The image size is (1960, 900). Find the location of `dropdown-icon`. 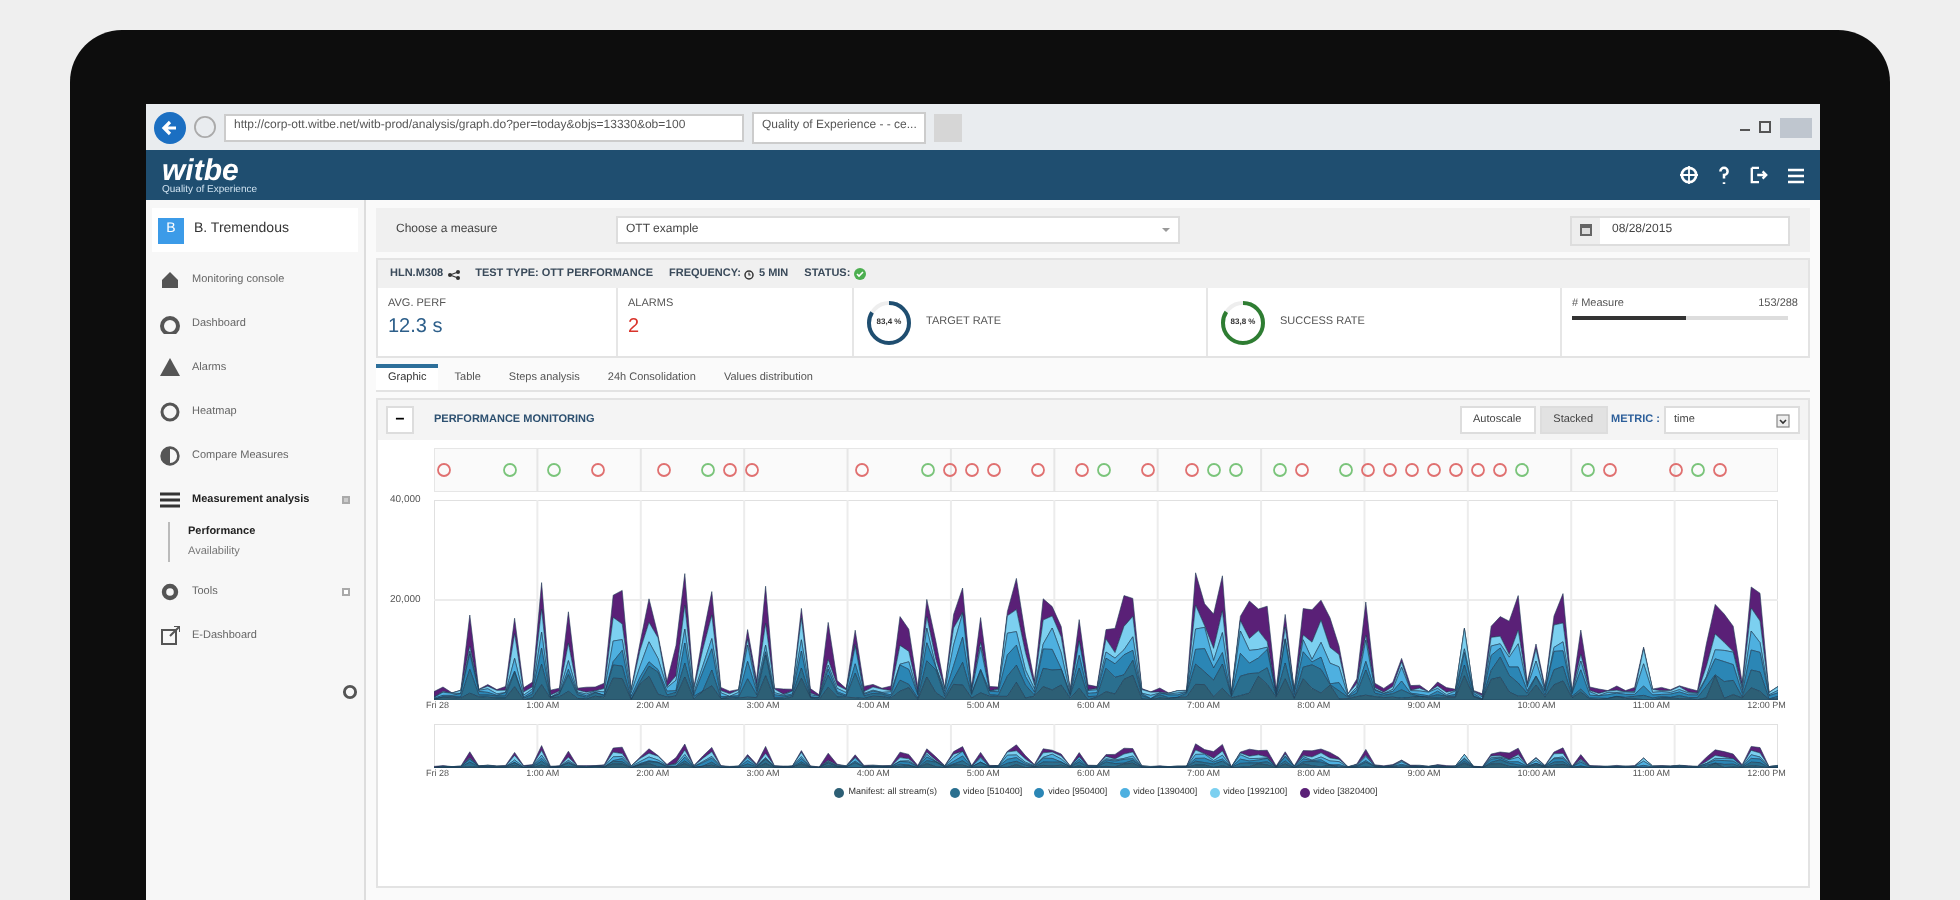

dropdown-icon is located at coordinates (1783, 420).